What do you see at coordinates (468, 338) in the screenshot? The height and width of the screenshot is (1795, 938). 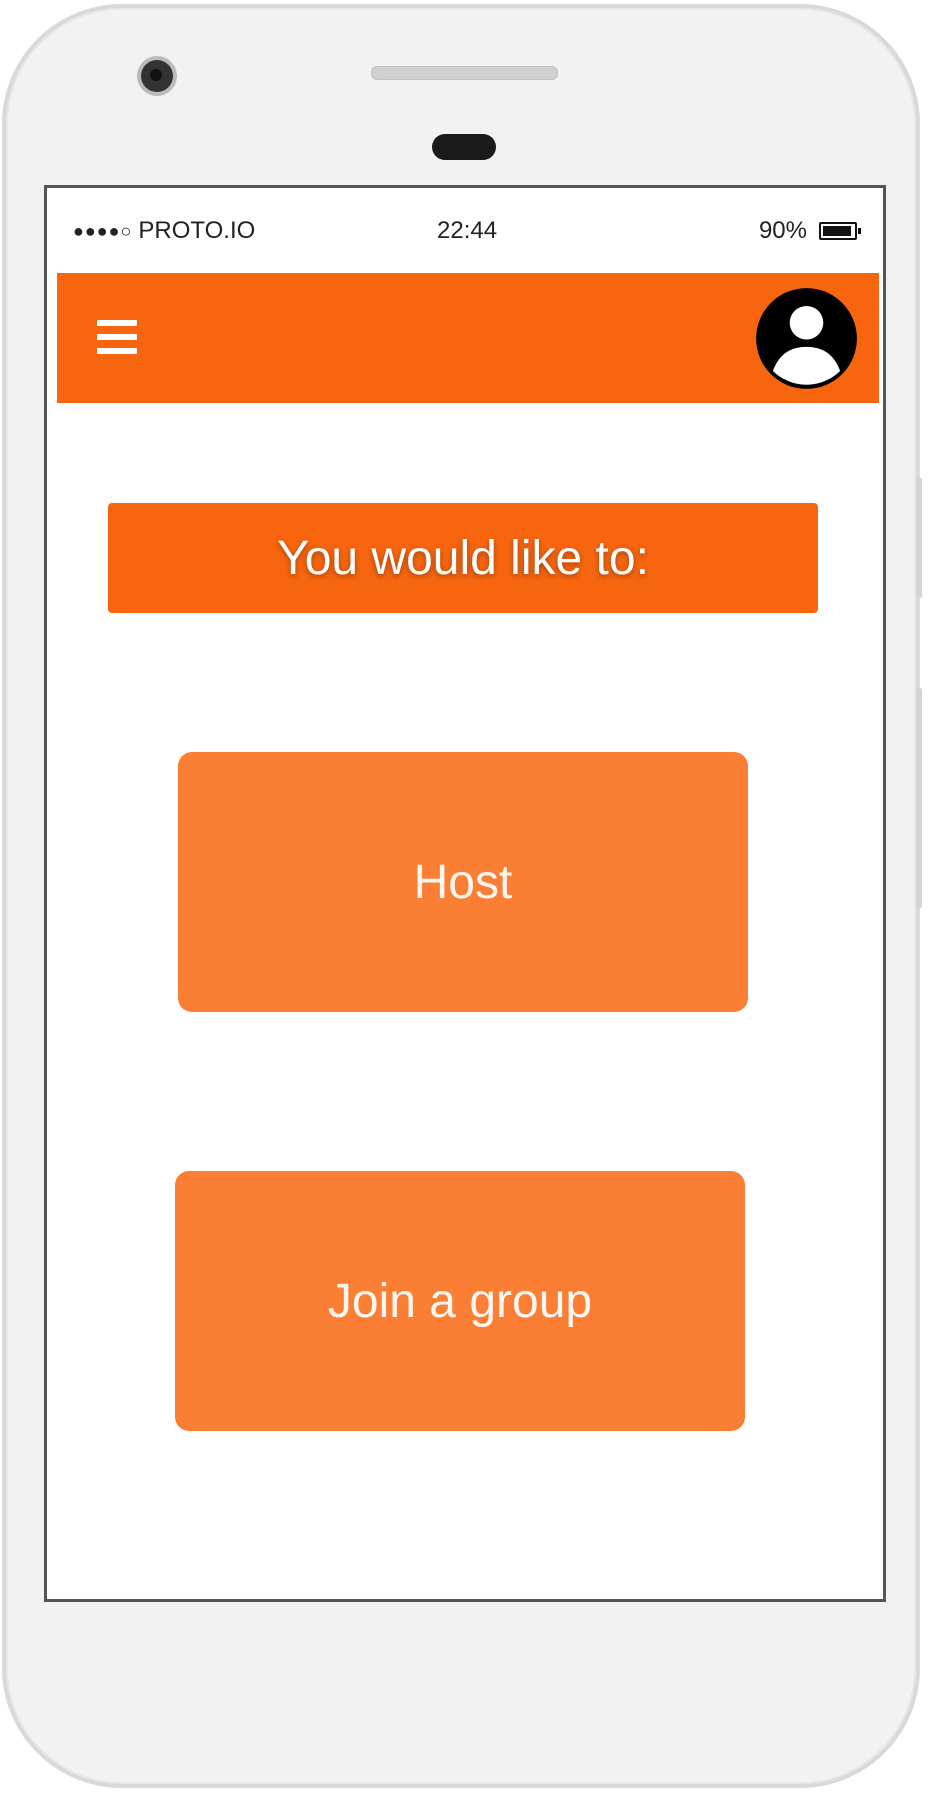 I see `app-bar` at bounding box center [468, 338].